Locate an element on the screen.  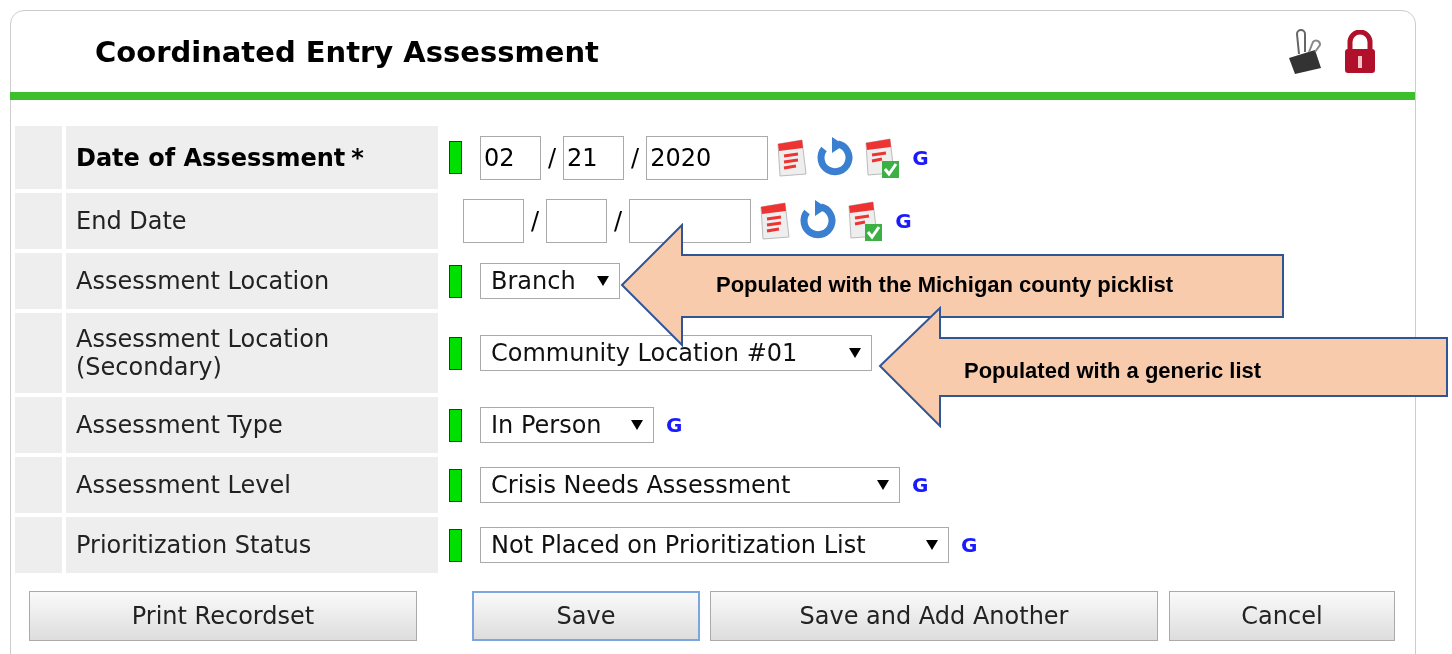
field-label: End Date is located at coordinates (131, 221).